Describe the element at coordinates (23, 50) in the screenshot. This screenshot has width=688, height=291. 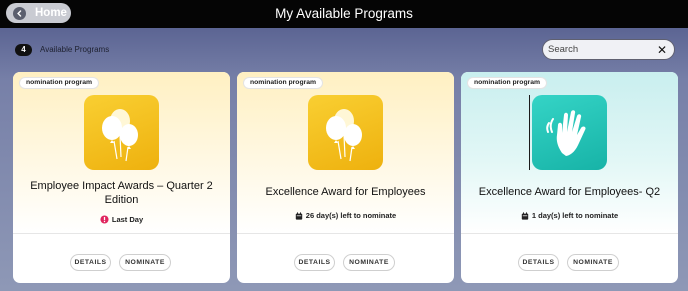
I see `program-count-badge: 4` at that location.